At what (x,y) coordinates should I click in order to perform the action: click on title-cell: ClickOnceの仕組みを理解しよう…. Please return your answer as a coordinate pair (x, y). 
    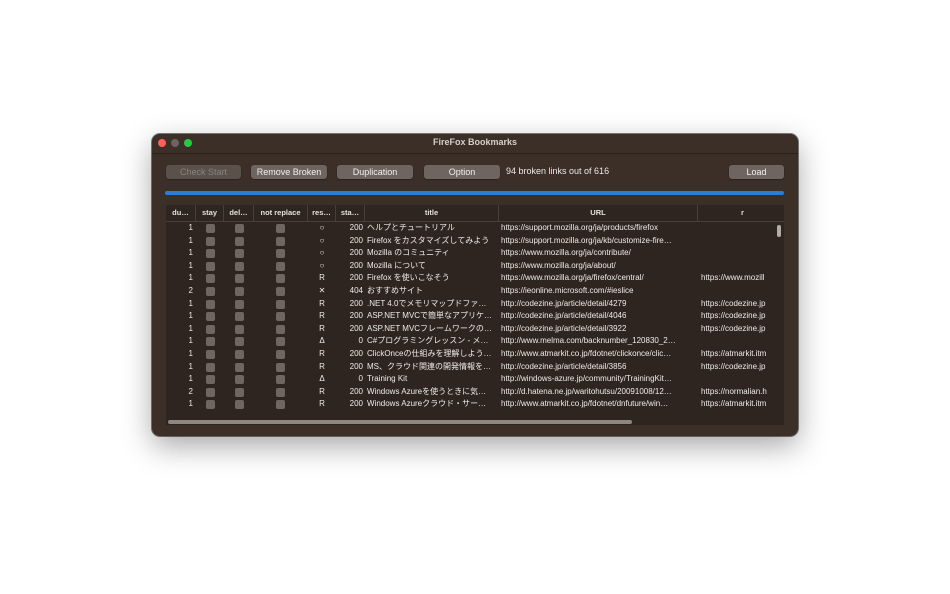
    Looking at the image, I should click on (429, 353).